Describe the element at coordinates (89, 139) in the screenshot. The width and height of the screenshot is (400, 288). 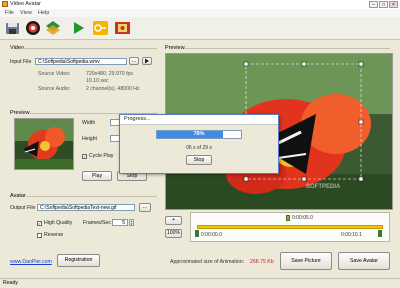
I see `height-label: Height` at that location.